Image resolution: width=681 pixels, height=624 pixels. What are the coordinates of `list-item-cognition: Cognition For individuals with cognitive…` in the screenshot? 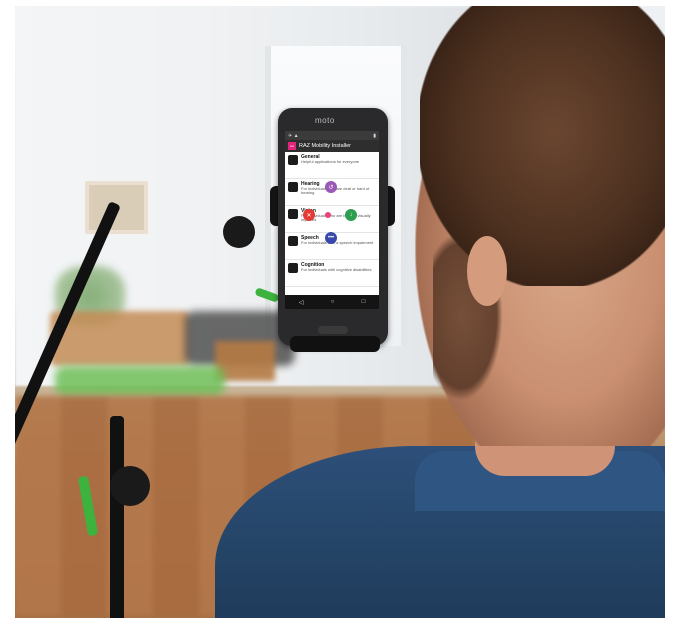 It's located at (332, 273).